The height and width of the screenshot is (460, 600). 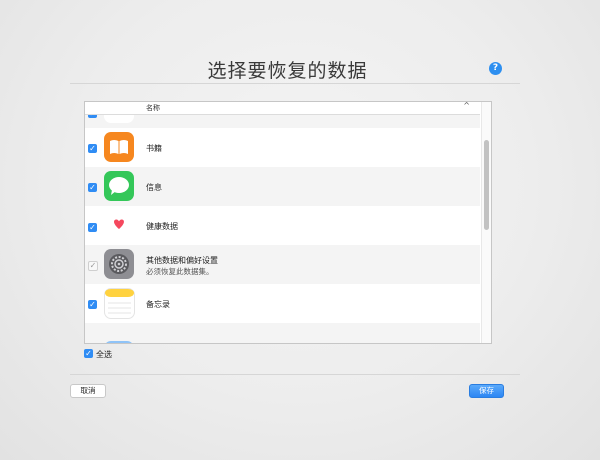 I want to click on select-all-label: 全选, so click(x=104, y=354).